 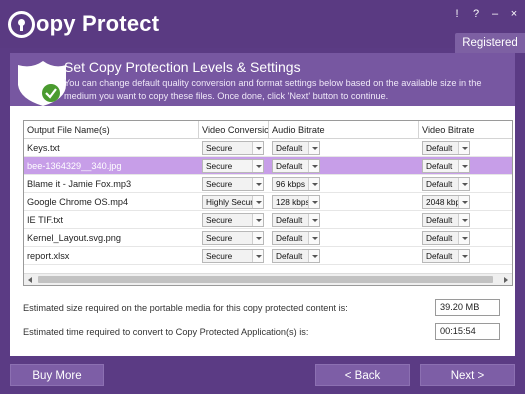 I want to click on minimize-icon: –, so click(x=495, y=14).